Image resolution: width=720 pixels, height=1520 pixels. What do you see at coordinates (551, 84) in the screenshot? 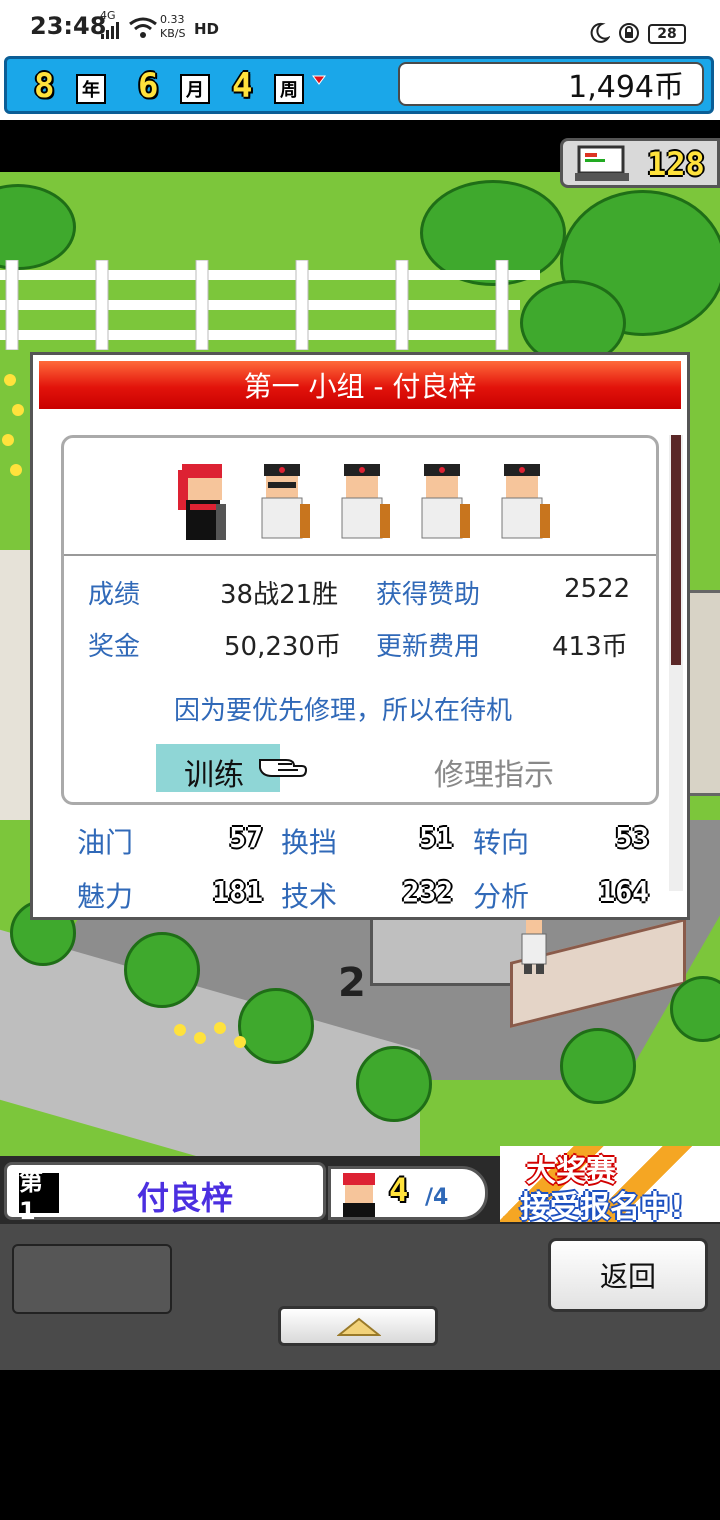
I see `coin-balance: 1,494币` at bounding box center [551, 84].